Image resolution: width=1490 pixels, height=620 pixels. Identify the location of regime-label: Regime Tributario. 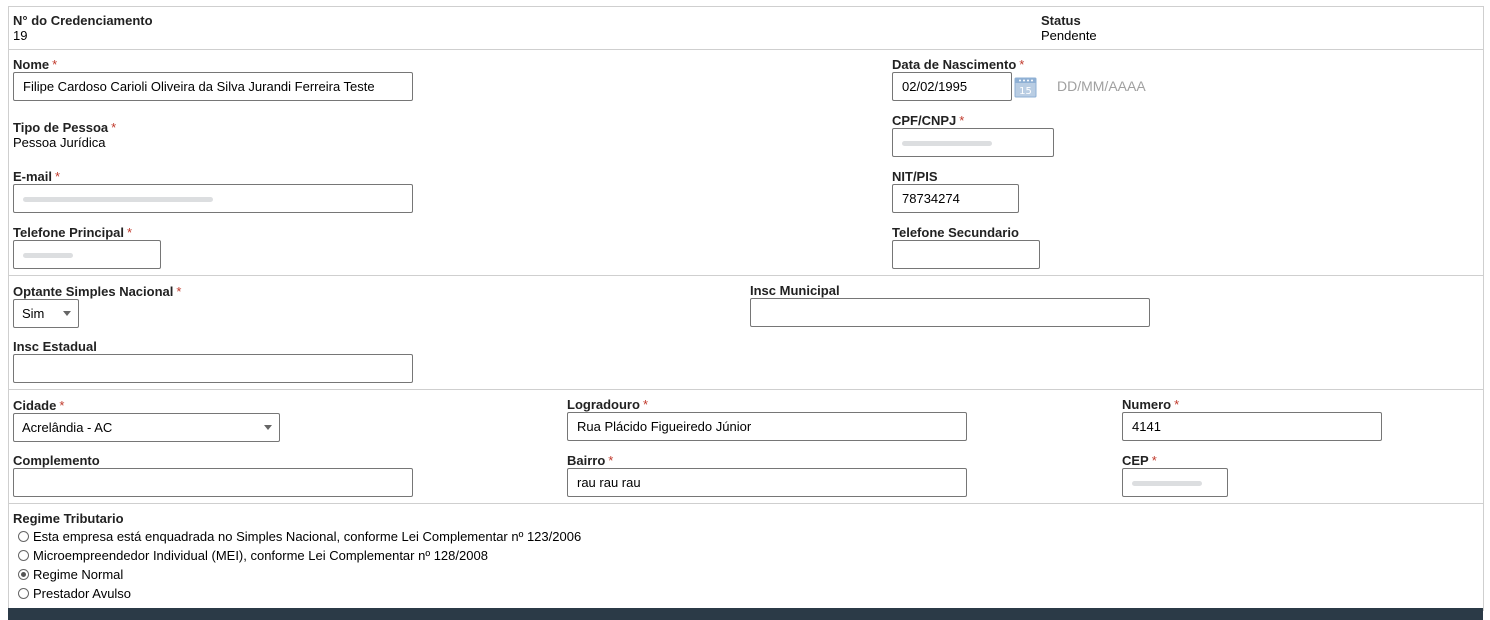
(68, 518).